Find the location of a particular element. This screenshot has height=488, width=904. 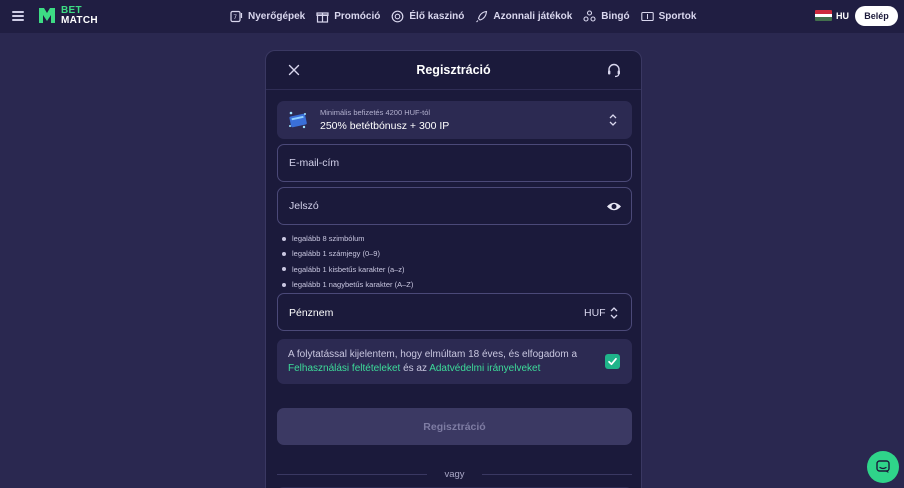

modal-header: Regisztráció is located at coordinates (453, 70).